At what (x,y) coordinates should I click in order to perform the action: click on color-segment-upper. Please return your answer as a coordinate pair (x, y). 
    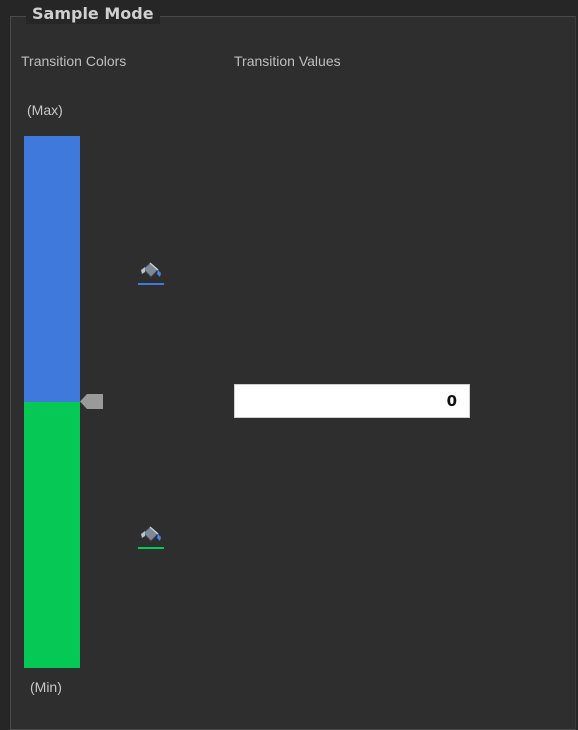
    Looking at the image, I should click on (52, 269).